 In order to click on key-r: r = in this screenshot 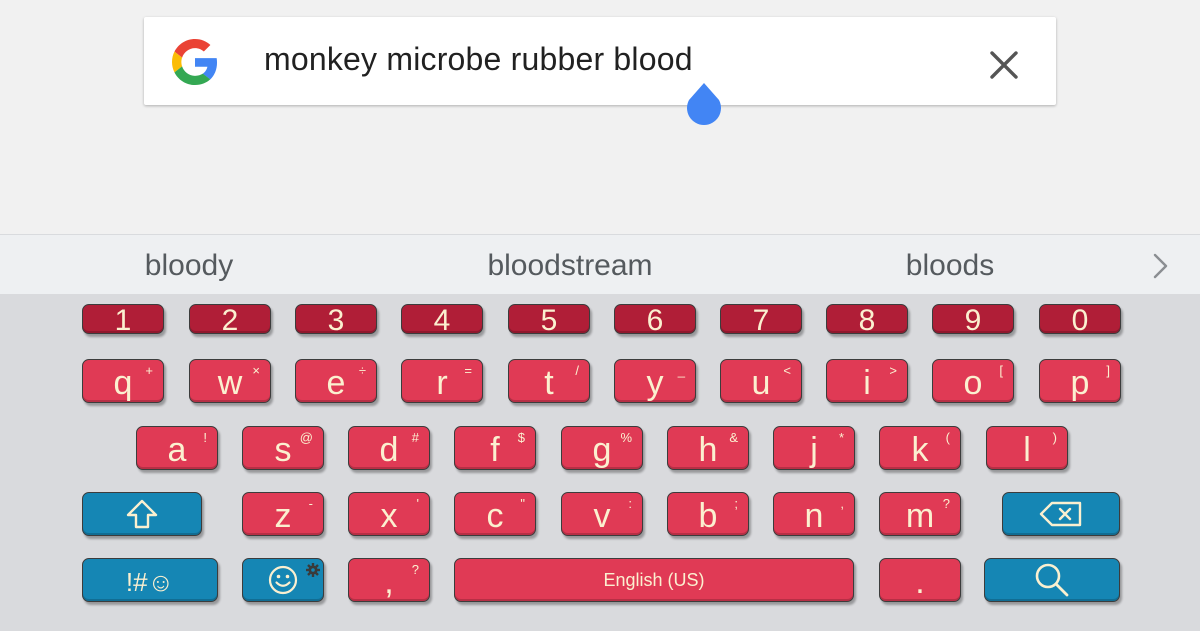, I will do `click(442, 381)`.